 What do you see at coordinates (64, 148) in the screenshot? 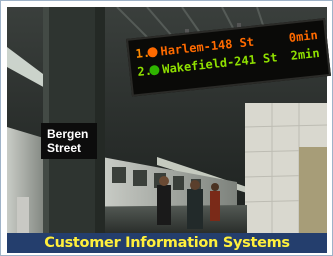
I see `station-name-line2: Street` at bounding box center [64, 148].